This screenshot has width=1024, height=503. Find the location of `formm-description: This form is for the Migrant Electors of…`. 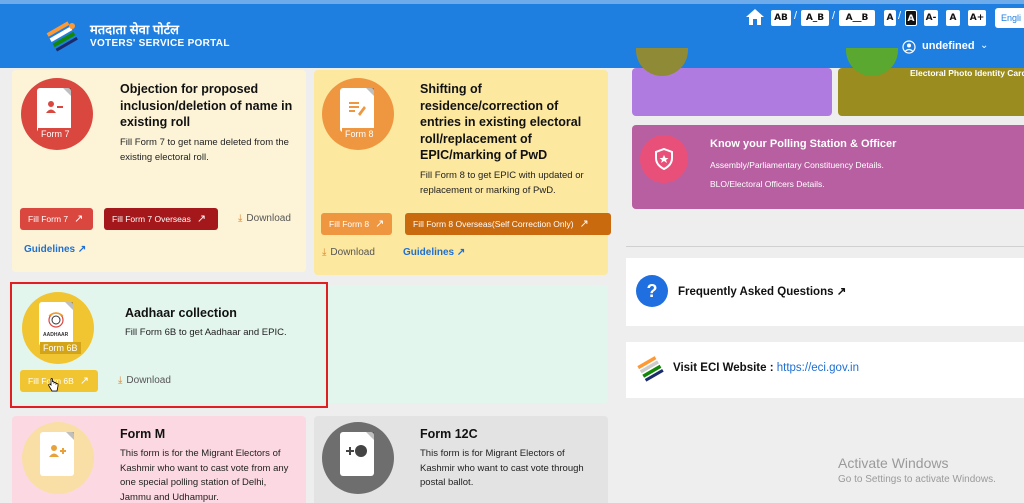

formm-description: This form is for the Migrant Electors of… is located at coordinates (204, 475).